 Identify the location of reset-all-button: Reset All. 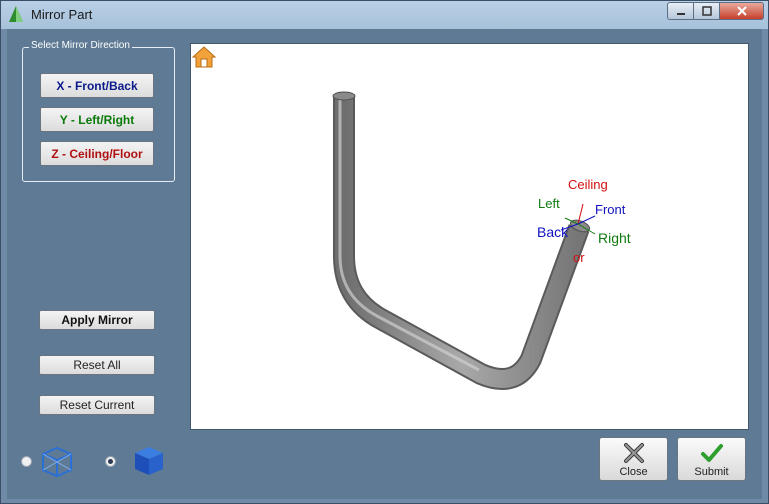
(97, 365).